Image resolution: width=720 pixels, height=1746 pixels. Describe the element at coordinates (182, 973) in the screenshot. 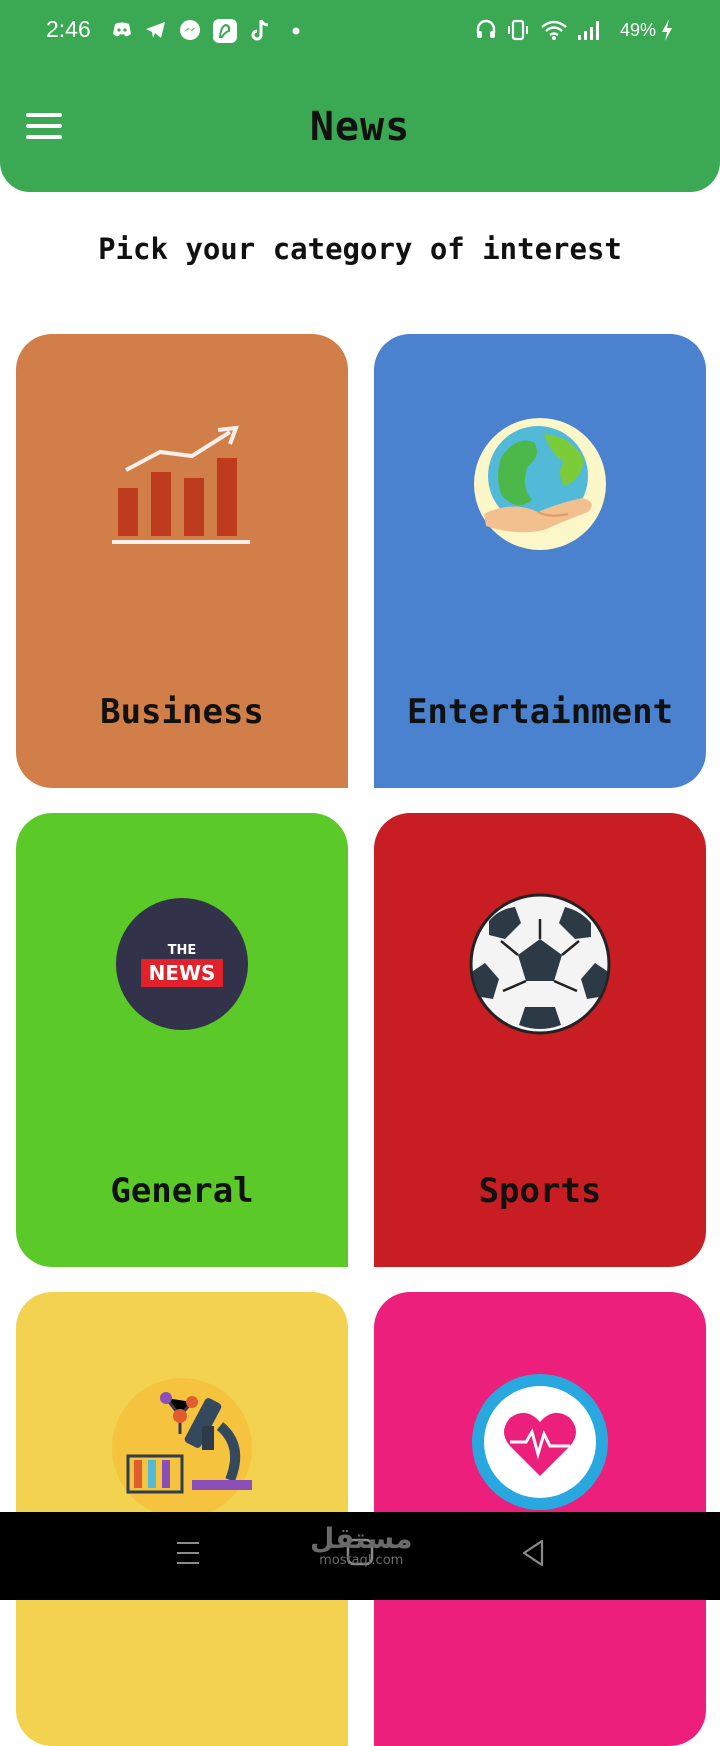

I see `news-badge-bottom: NEWS` at that location.